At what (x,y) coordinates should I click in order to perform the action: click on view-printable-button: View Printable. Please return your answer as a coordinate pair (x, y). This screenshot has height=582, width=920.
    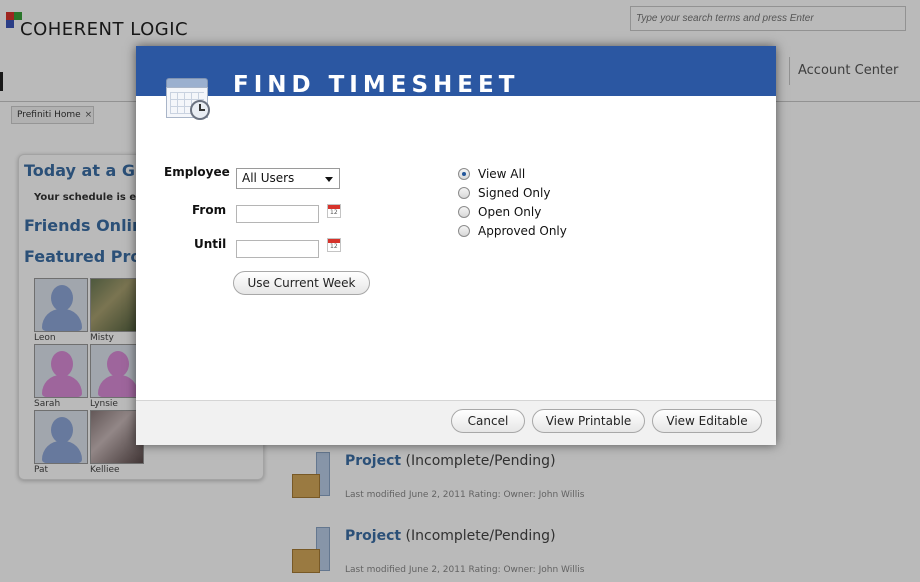
    Looking at the image, I should click on (588, 421).